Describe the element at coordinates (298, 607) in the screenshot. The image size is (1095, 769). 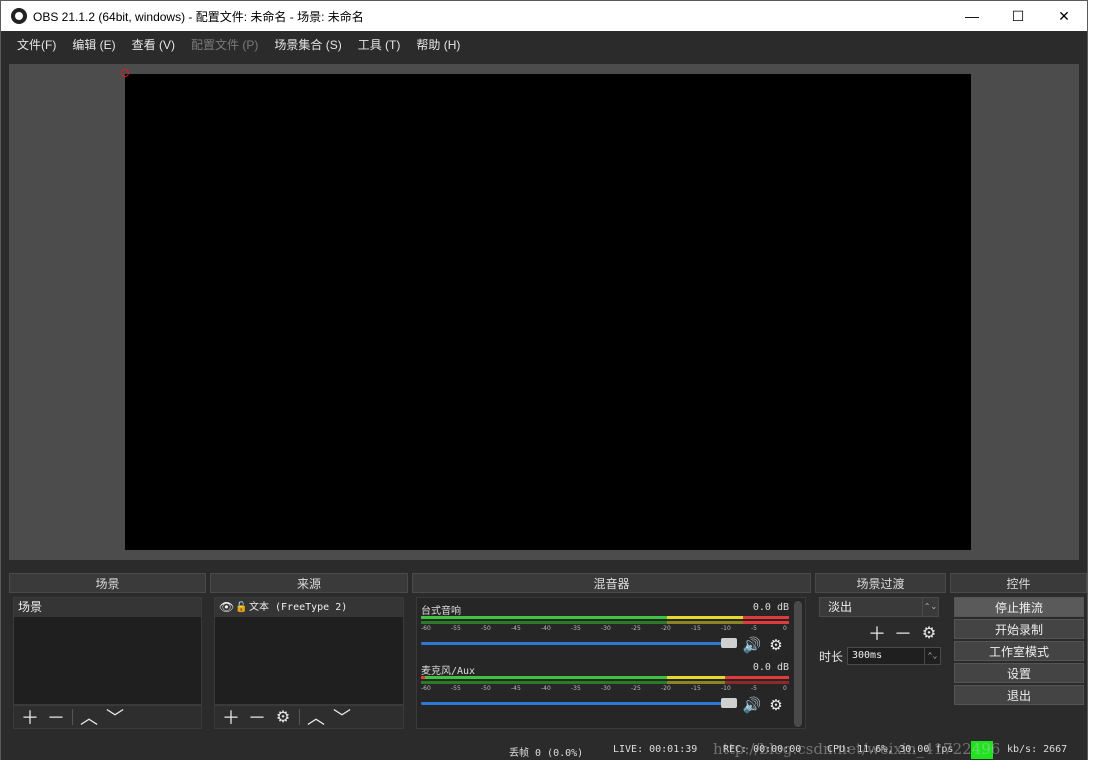
I see `source-item-label: 文本 (FreeType 2)` at that location.